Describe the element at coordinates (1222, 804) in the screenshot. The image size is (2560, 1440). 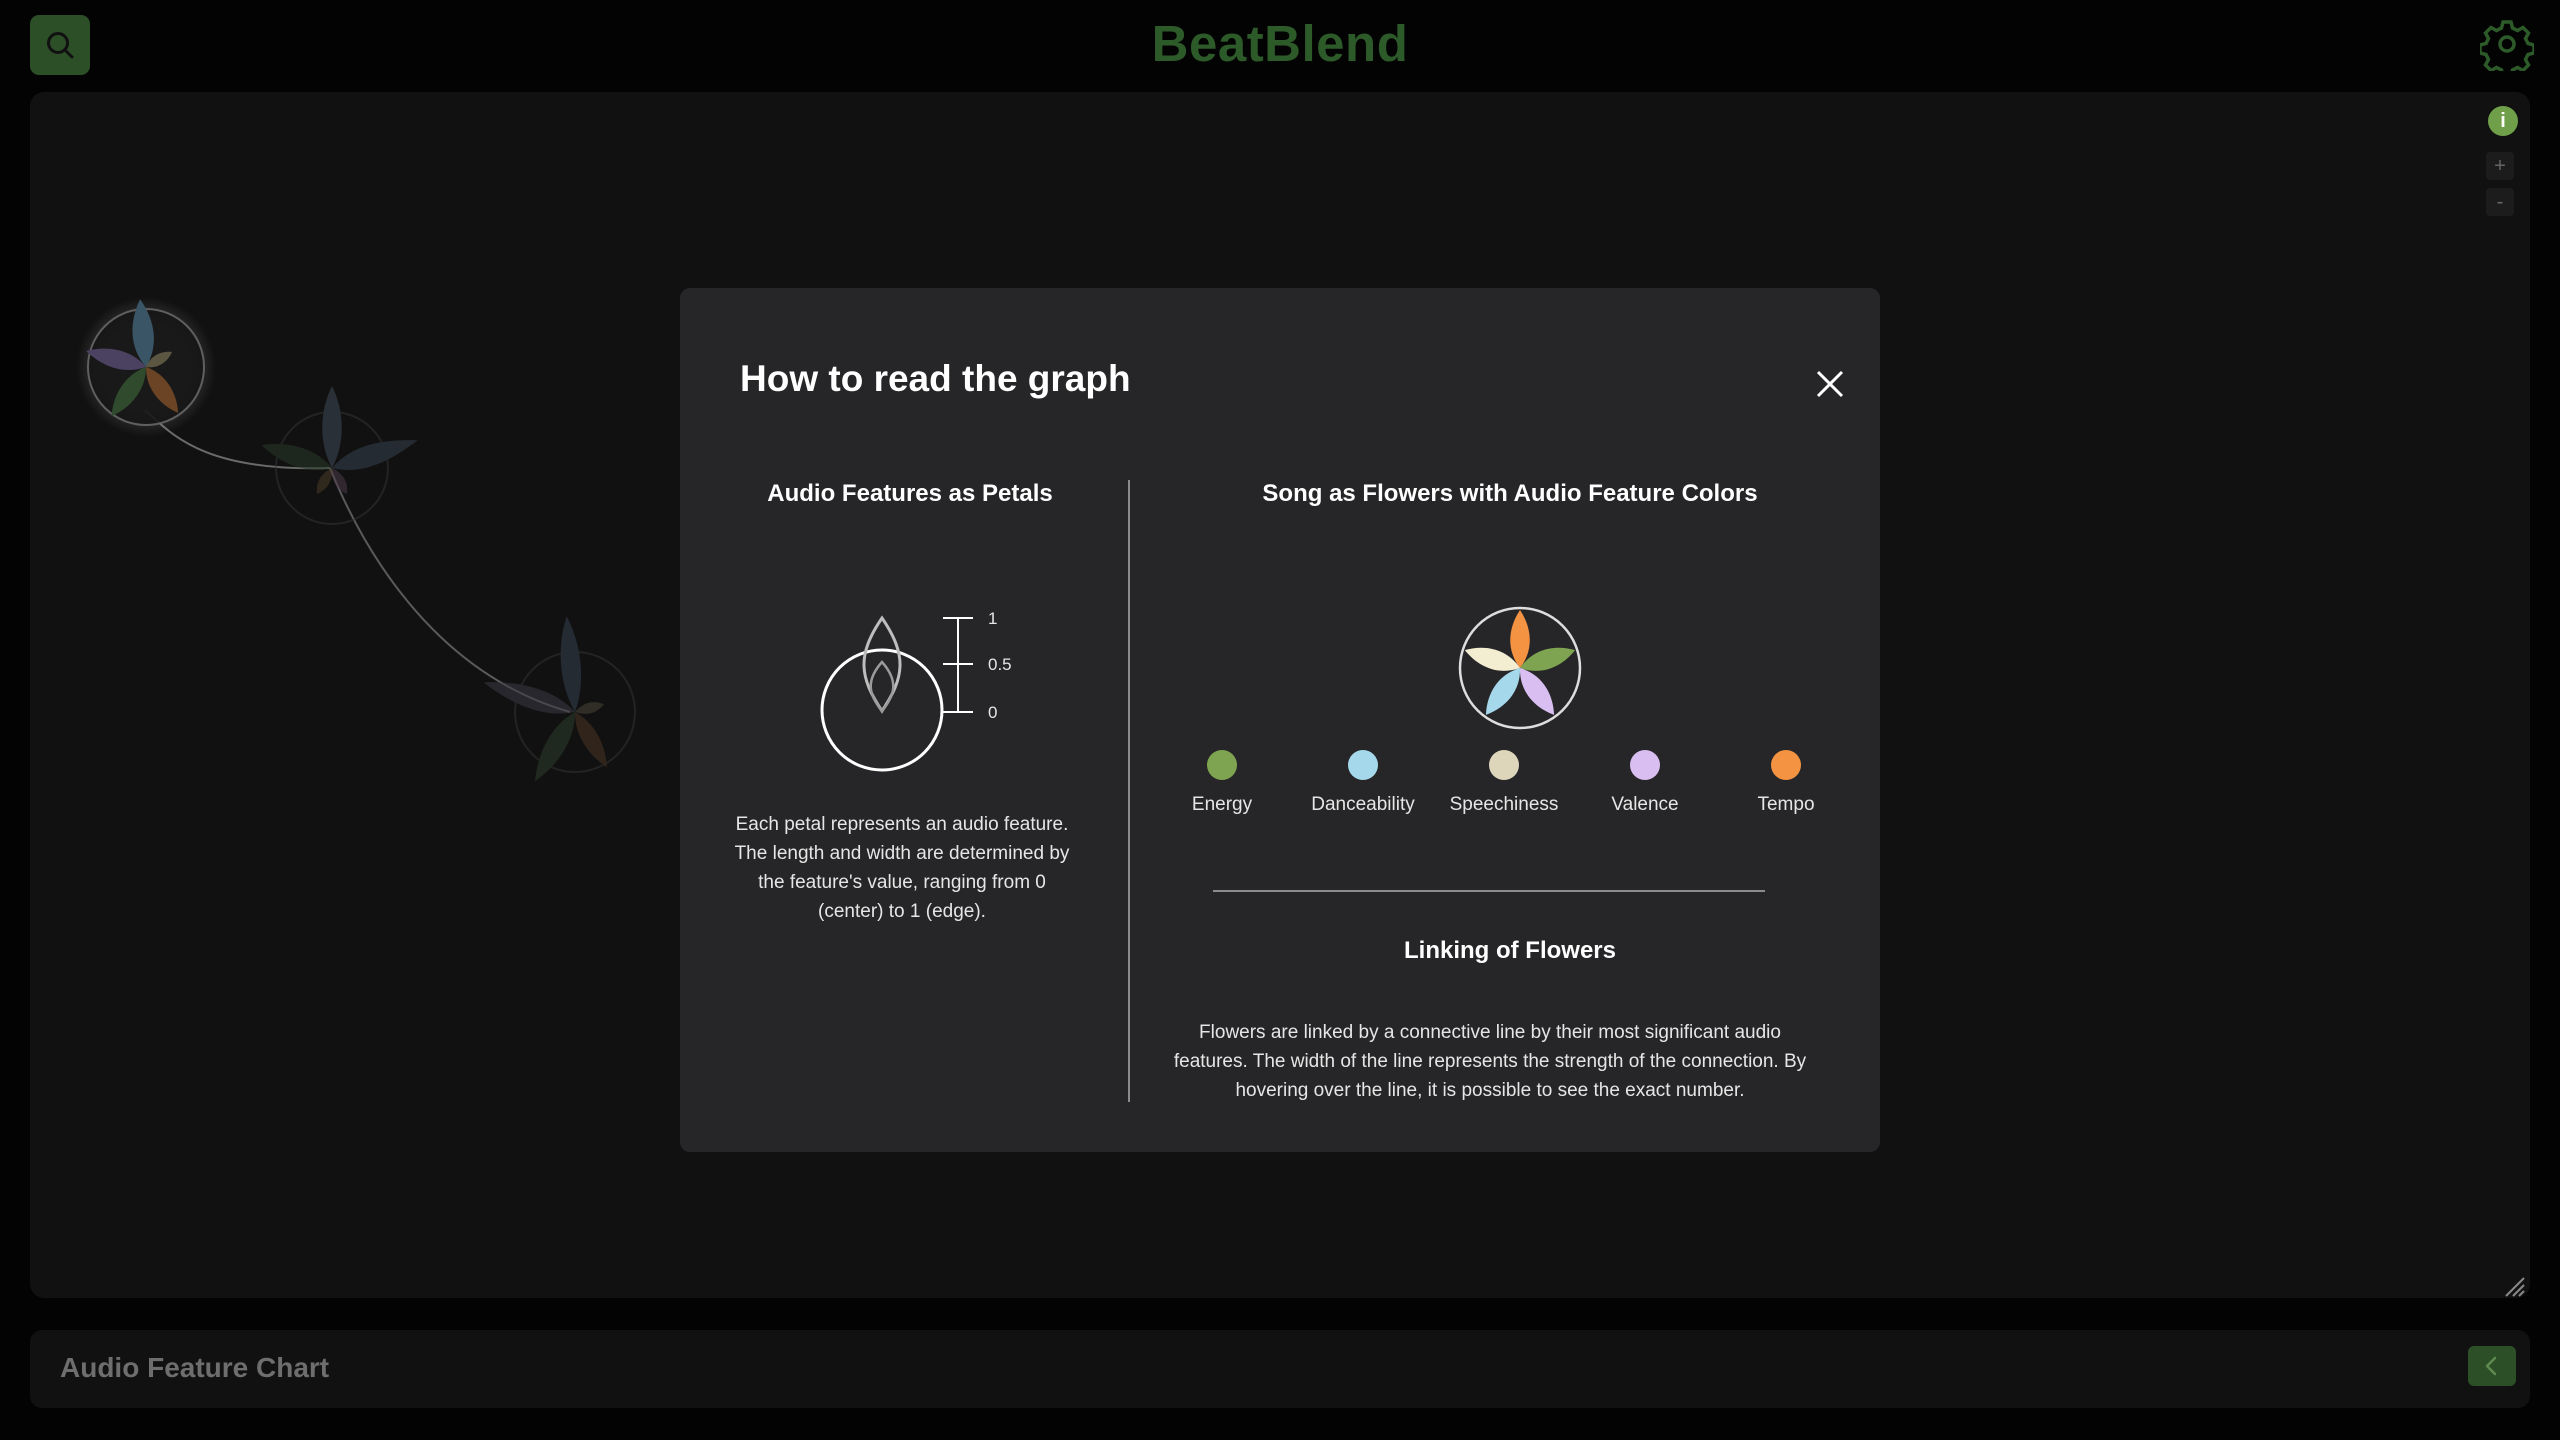
I see `legend-label: Energy` at that location.